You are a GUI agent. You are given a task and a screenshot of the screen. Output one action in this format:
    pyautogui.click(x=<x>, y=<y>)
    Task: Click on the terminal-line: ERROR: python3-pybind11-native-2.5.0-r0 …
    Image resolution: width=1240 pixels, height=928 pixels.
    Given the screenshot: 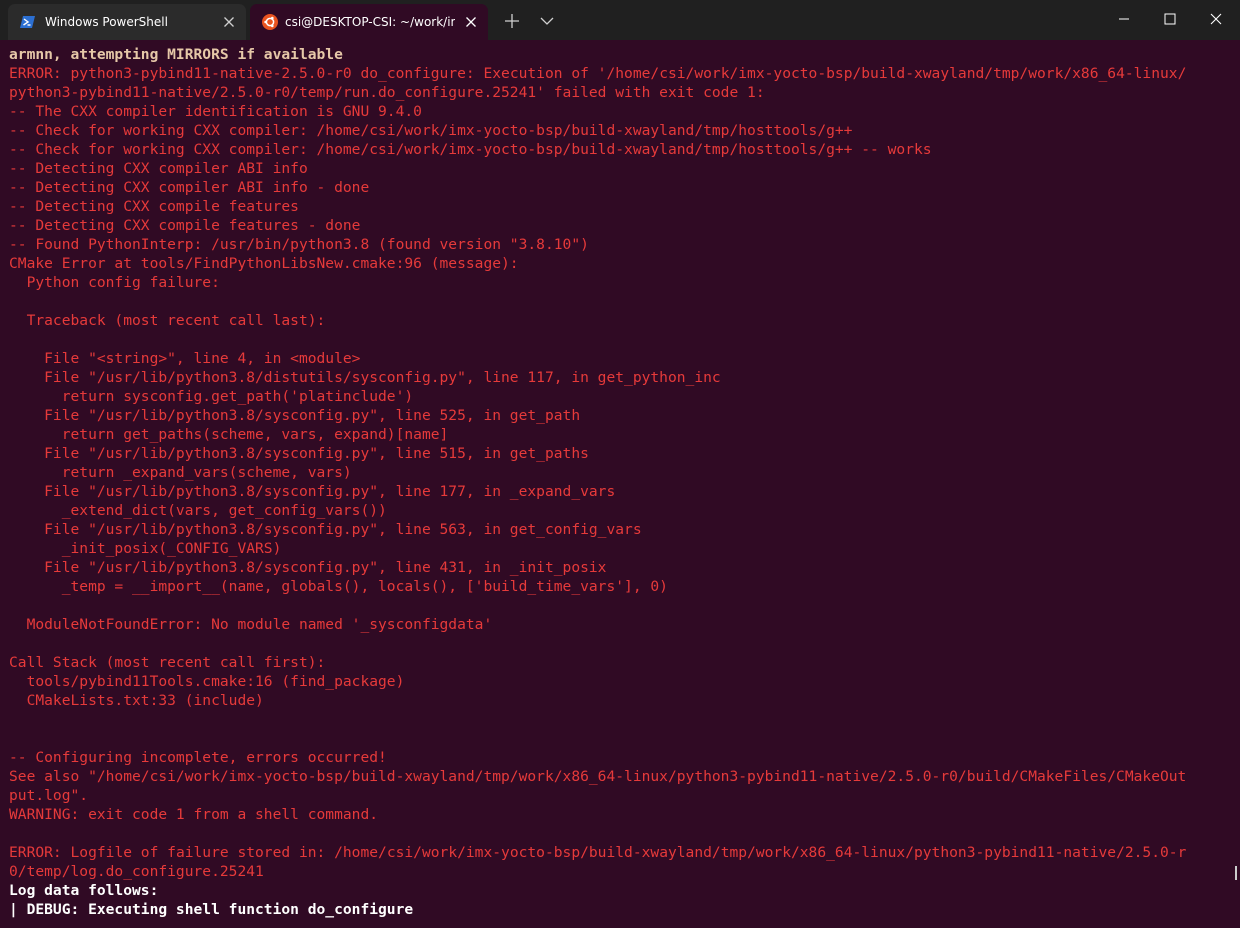 What is the action you would take?
    pyautogui.click(x=597, y=73)
    